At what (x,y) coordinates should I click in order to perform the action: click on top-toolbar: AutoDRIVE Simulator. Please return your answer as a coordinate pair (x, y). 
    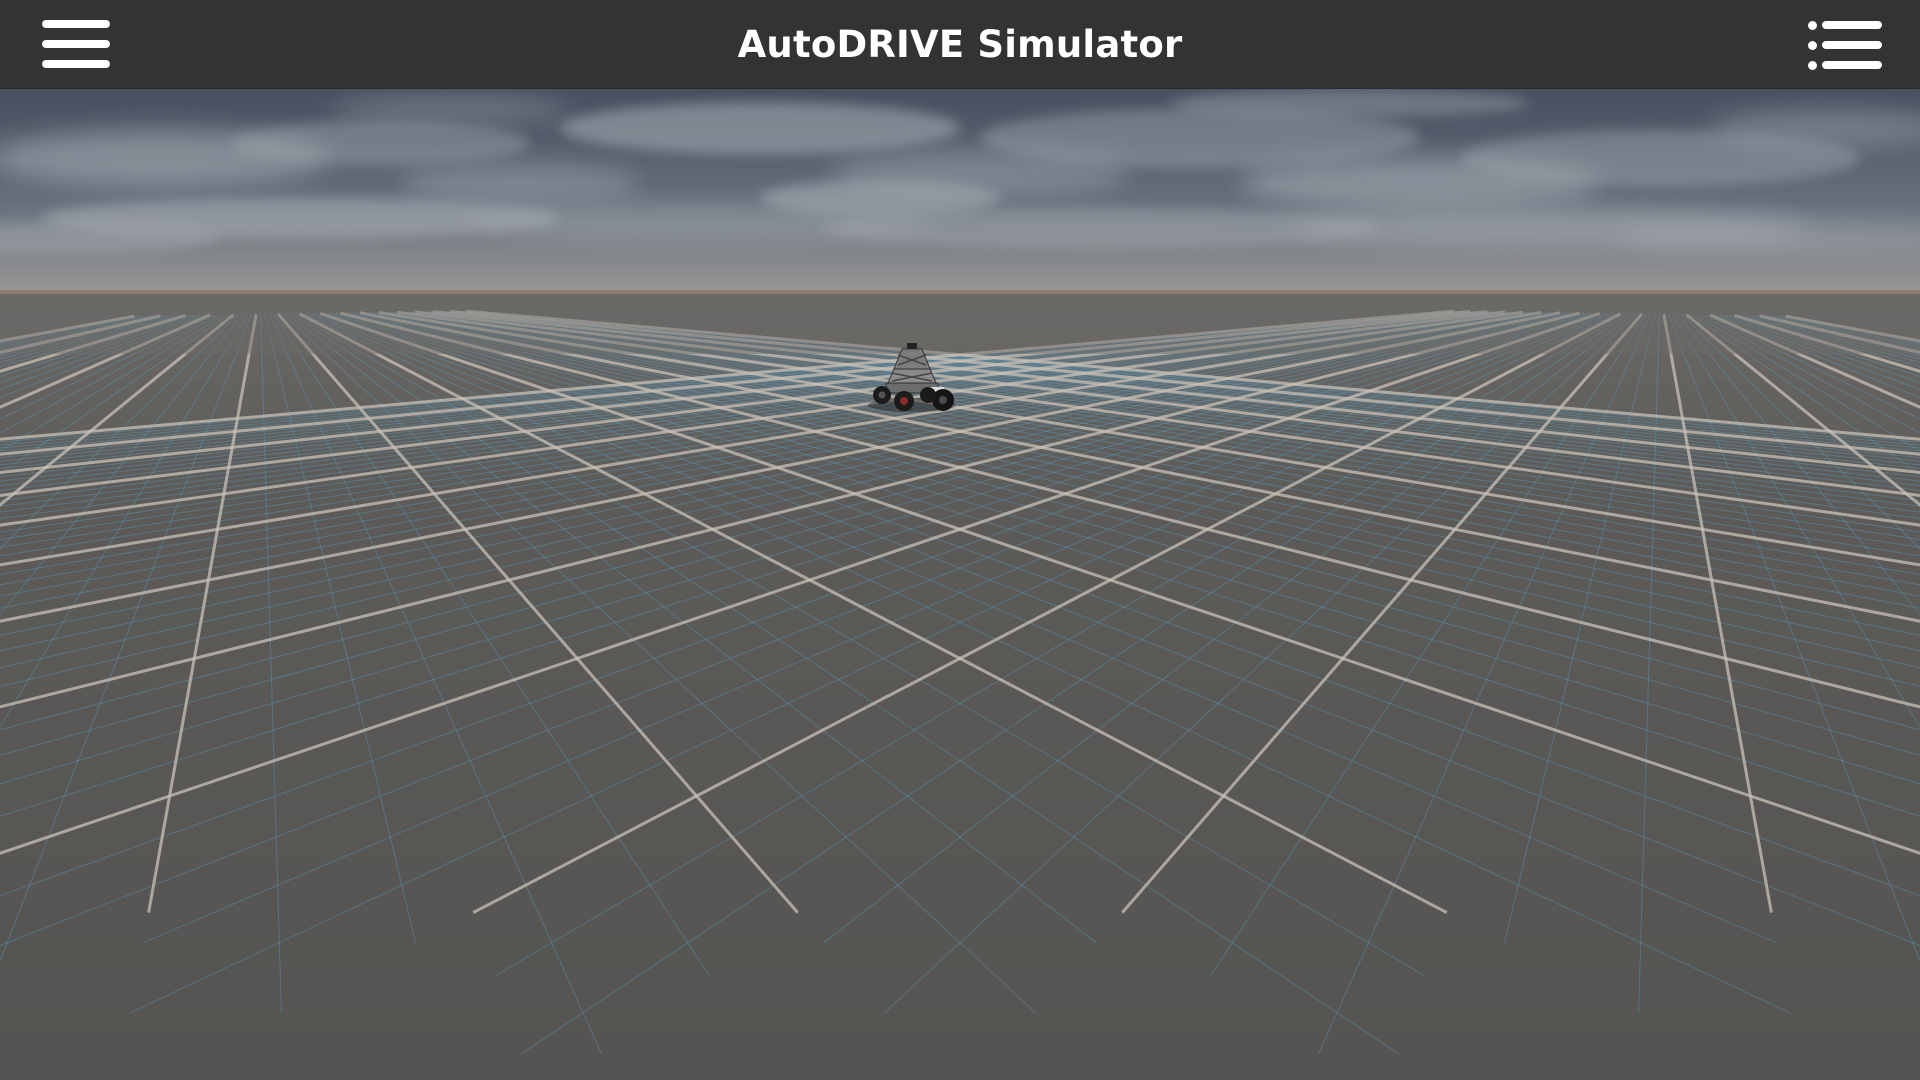
    Looking at the image, I should click on (960, 44).